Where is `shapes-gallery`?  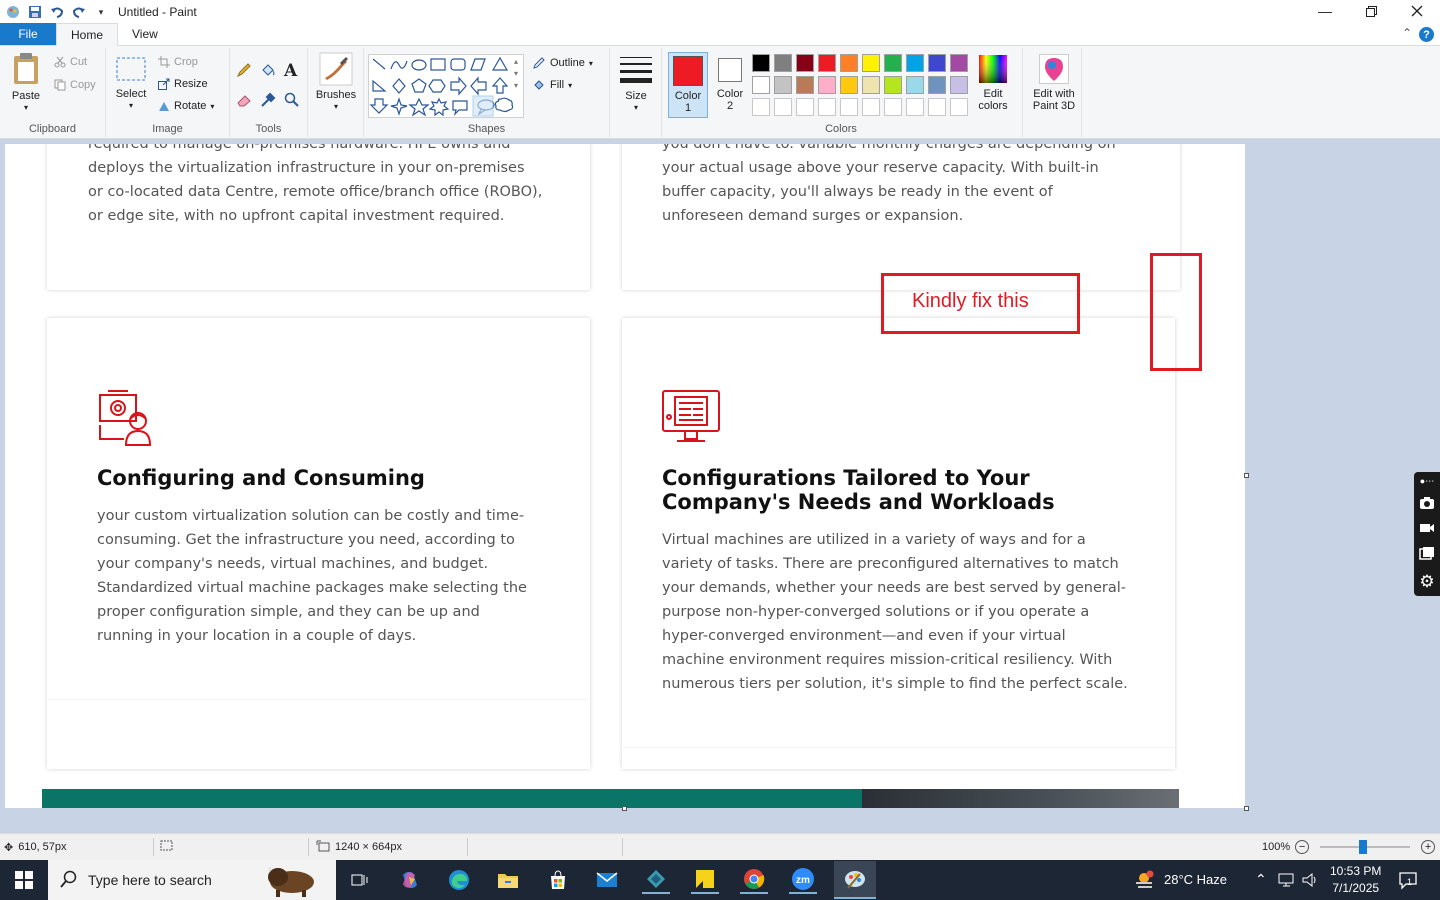
shapes-gallery is located at coordinates (446, 86).